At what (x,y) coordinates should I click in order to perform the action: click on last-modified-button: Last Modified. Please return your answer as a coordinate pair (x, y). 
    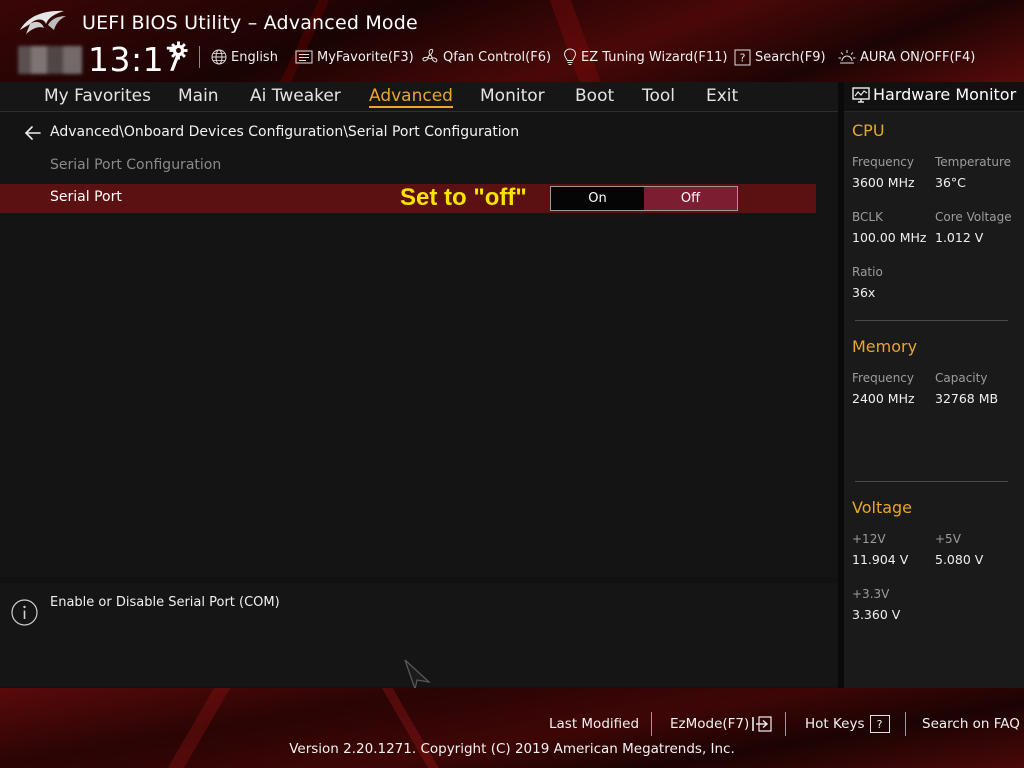
    Looking at the image, I should click on (594, 724).